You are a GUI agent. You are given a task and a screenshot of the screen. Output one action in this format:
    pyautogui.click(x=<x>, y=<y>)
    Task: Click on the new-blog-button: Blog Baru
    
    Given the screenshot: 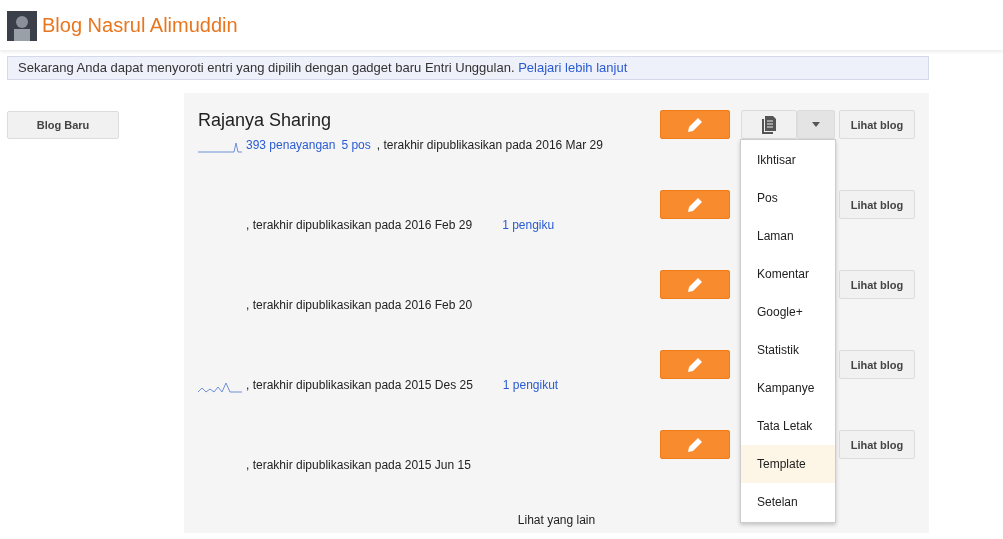 What is the action you would take?
    pyautogui.click(x=63, y=125)
    